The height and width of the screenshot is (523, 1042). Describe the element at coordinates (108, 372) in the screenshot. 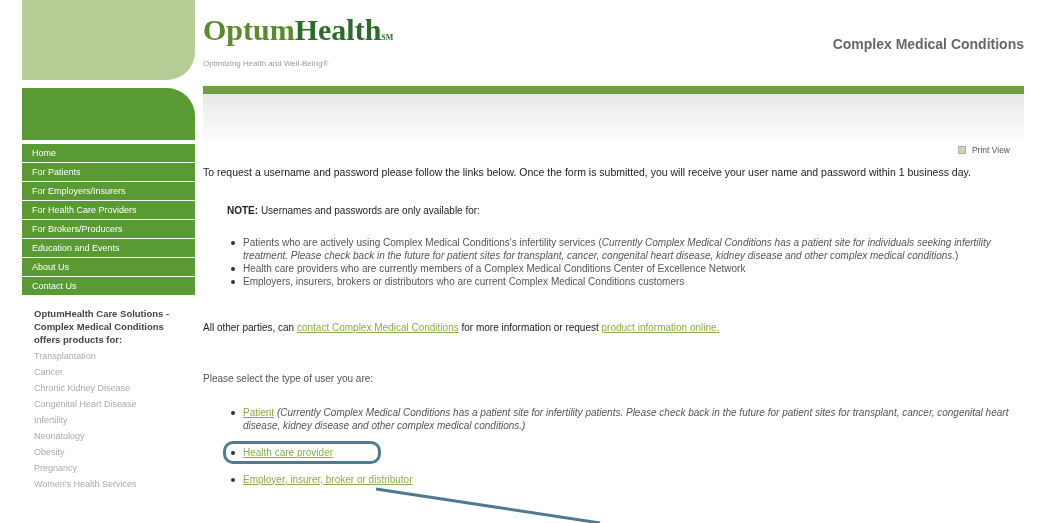

I see `product-link: Cancer` at that location.